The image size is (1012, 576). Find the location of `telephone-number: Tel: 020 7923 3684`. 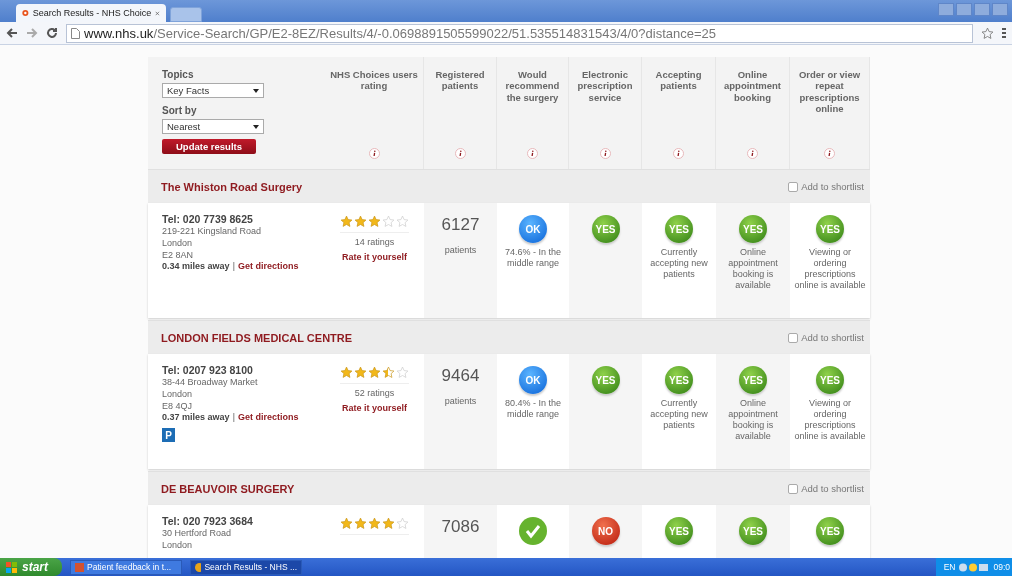

telephone-number: Tel: 020 7923 3684 is located at coordinates (207, 521).